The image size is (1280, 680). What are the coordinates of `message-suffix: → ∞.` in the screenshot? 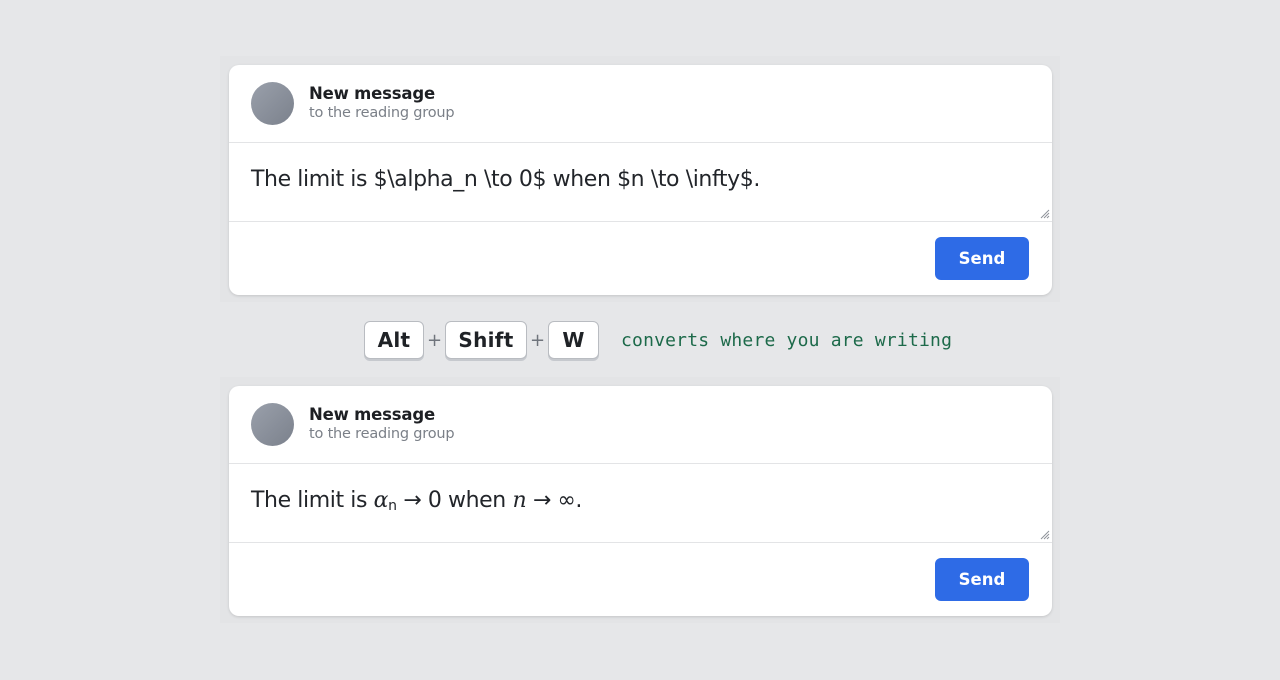 It's located at (554, 500).